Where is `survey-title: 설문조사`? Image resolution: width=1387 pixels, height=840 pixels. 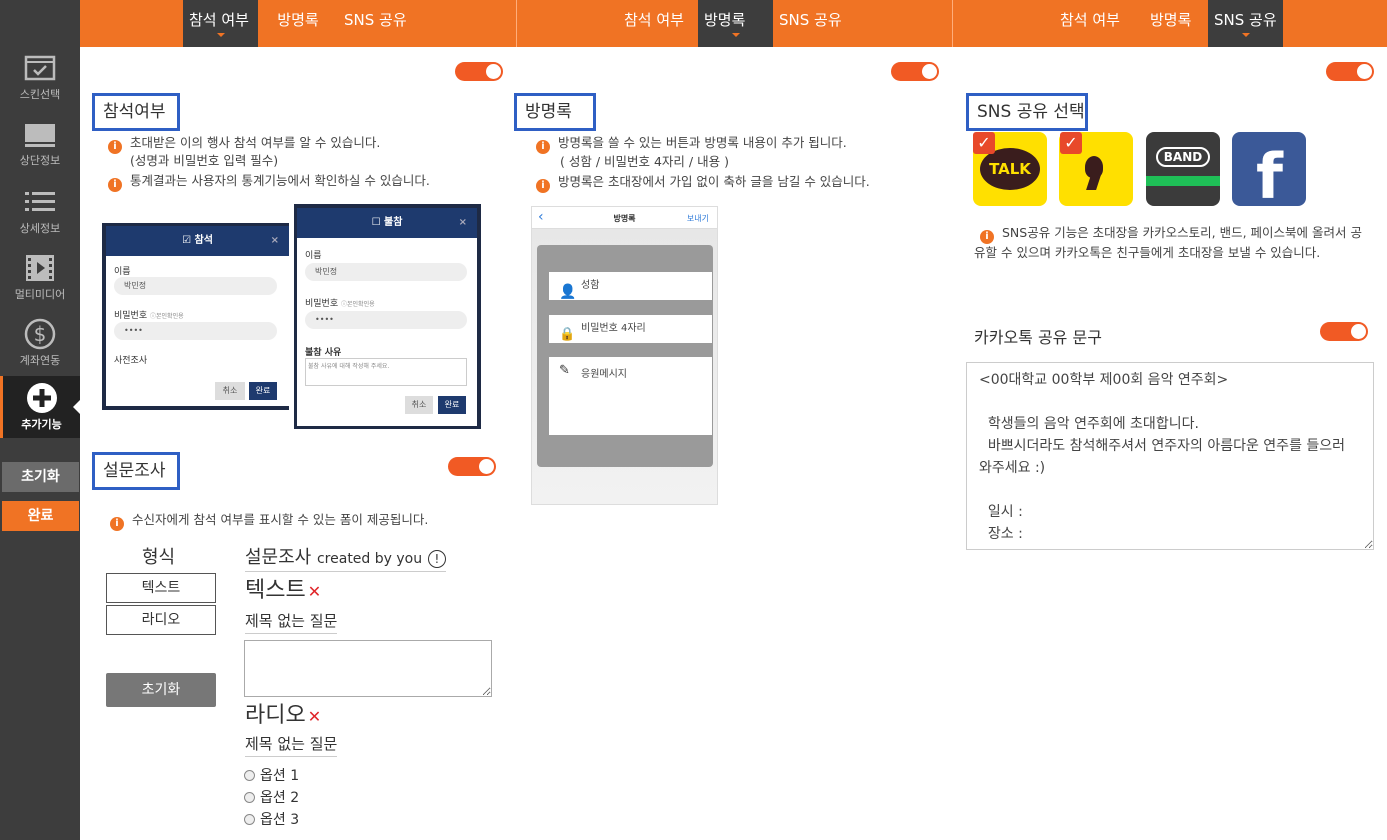
survey-title: 설문조사 is located at coordinates (136, 471).